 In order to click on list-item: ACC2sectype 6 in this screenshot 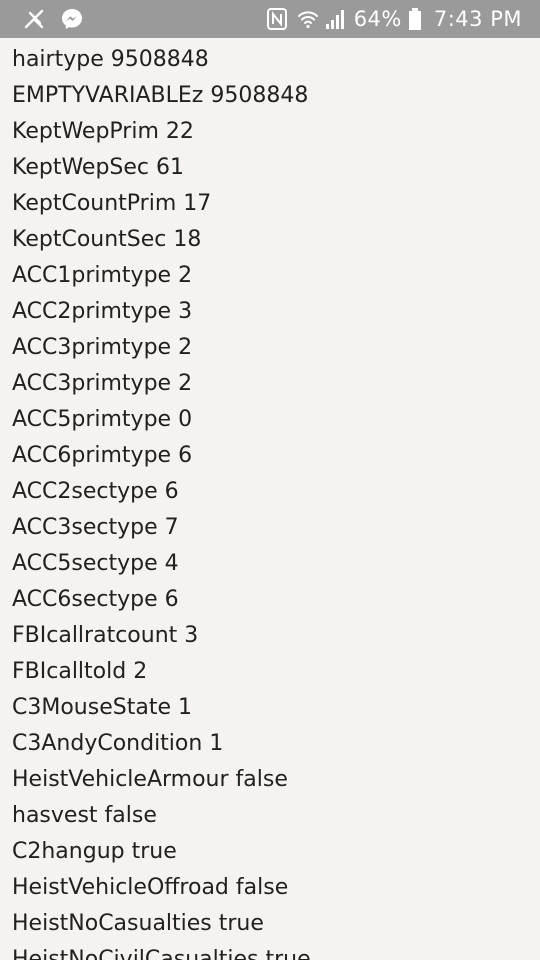, I will do `click(95, 491)`.